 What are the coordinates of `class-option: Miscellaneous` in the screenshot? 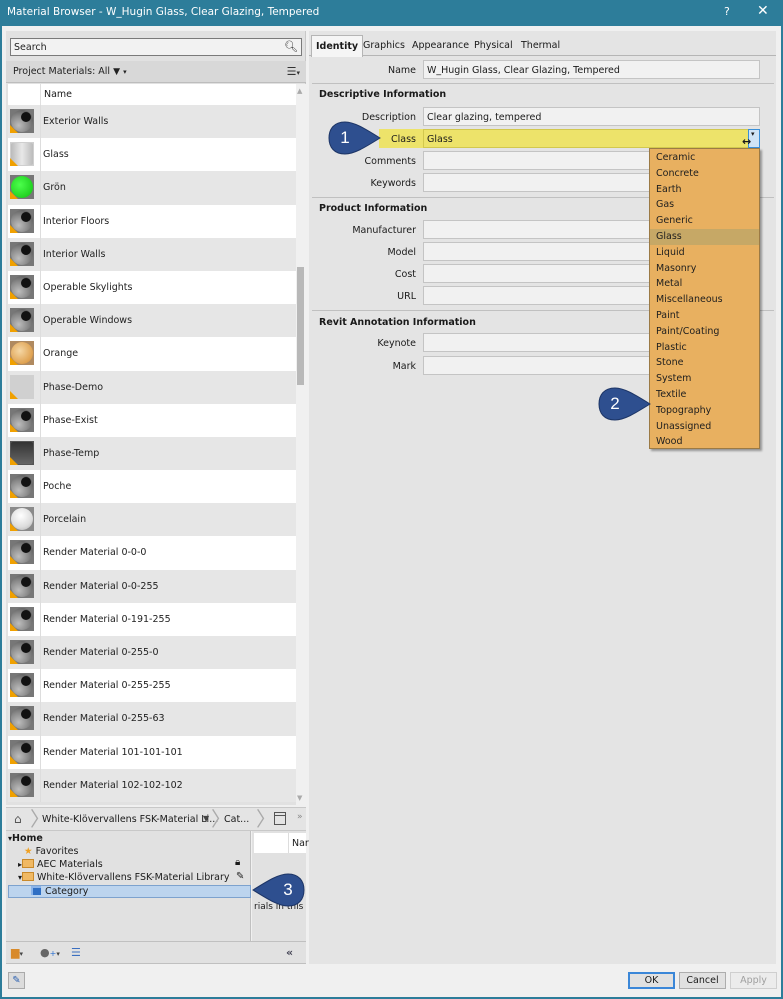 It's located at (704, 300).